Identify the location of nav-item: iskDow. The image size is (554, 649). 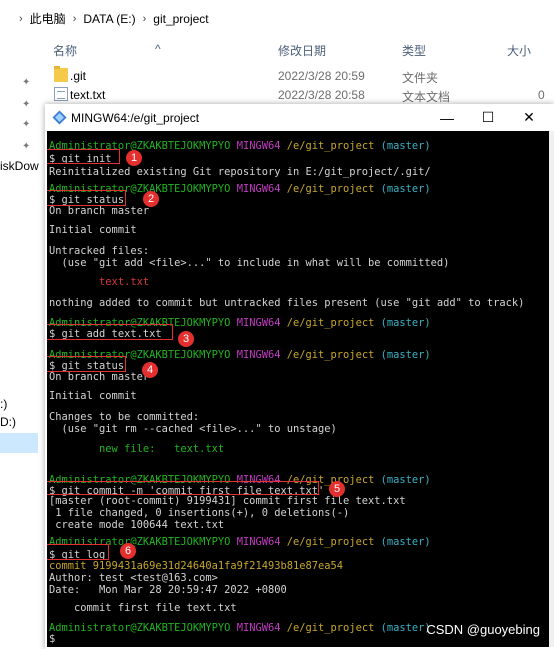
(19, 166).